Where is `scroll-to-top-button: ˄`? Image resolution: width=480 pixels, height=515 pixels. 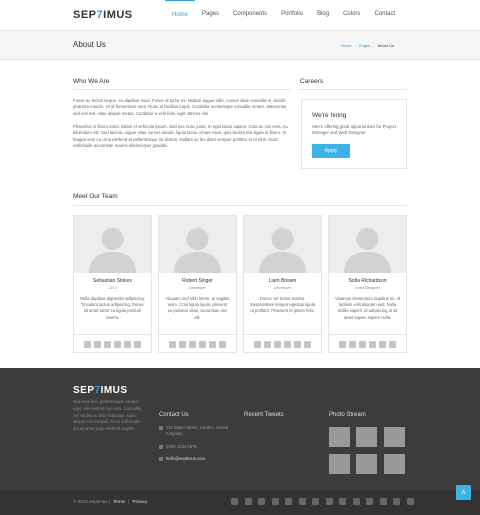 scroll-to-top-button: ˄ is located at coordinates (463, 492).